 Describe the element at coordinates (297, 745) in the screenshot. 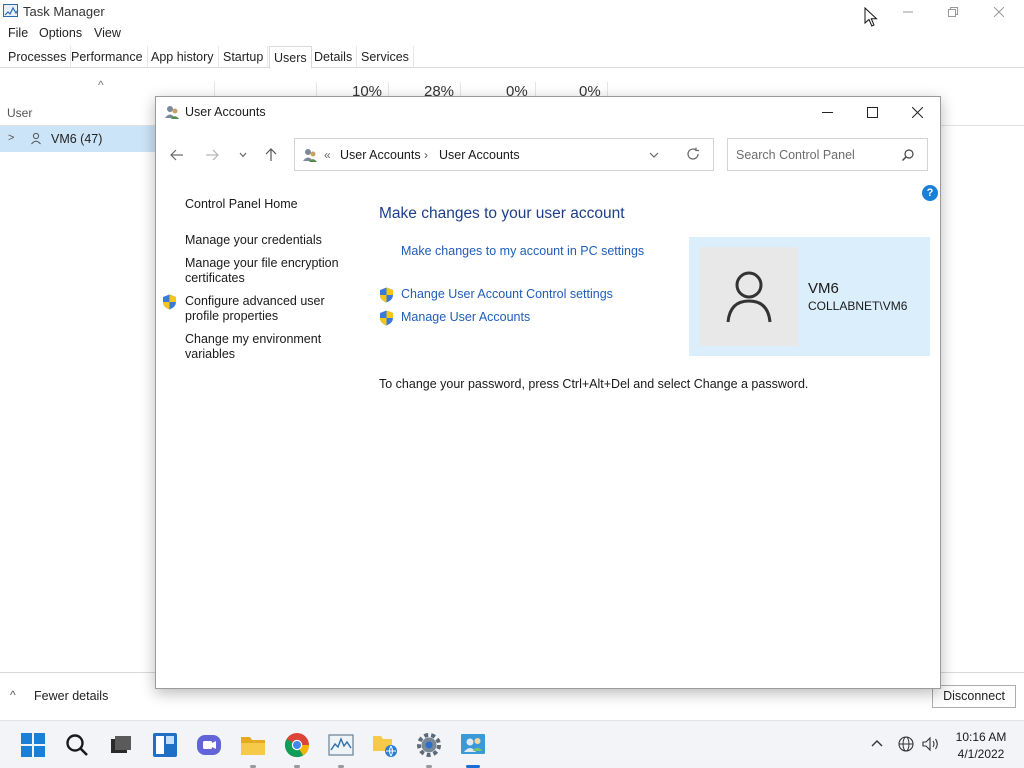

I see `chrome-icon` at that location.